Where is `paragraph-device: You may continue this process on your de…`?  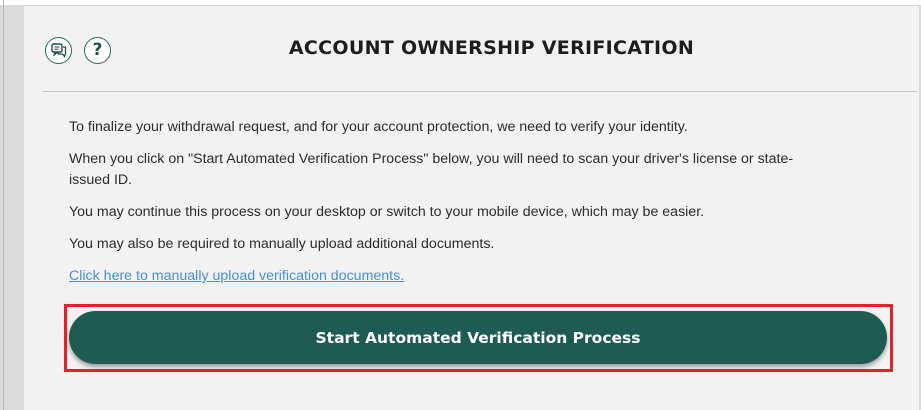 paragraph-device: You may continue this process on your de… is located at coordinates (387, 212).